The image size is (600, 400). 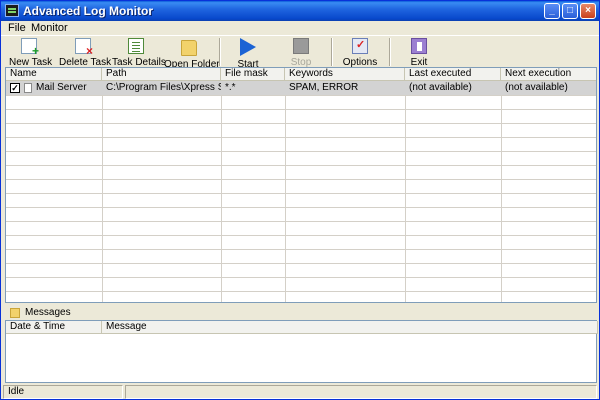 I want to click on status-text: Idle, so click(x=63, y=392).